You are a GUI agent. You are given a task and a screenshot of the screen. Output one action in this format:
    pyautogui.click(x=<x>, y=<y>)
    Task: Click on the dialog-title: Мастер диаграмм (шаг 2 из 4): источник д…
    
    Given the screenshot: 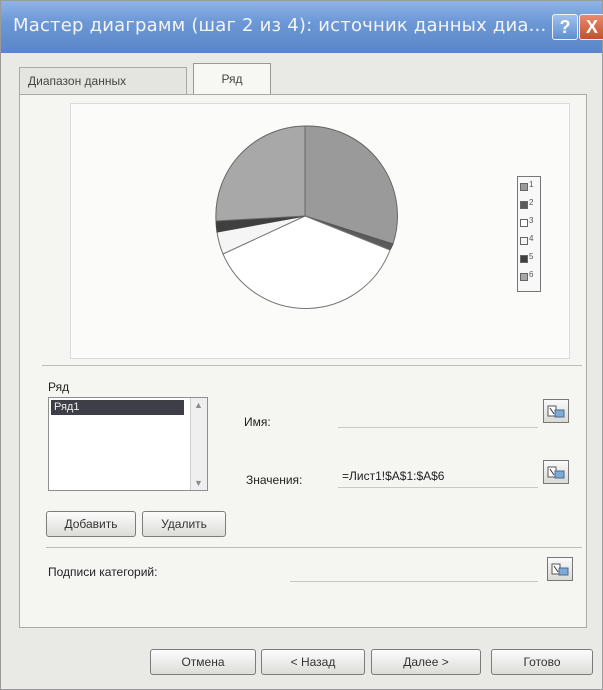 What is the action you would take?
    pyautogui.click(x=280, y=25)
    